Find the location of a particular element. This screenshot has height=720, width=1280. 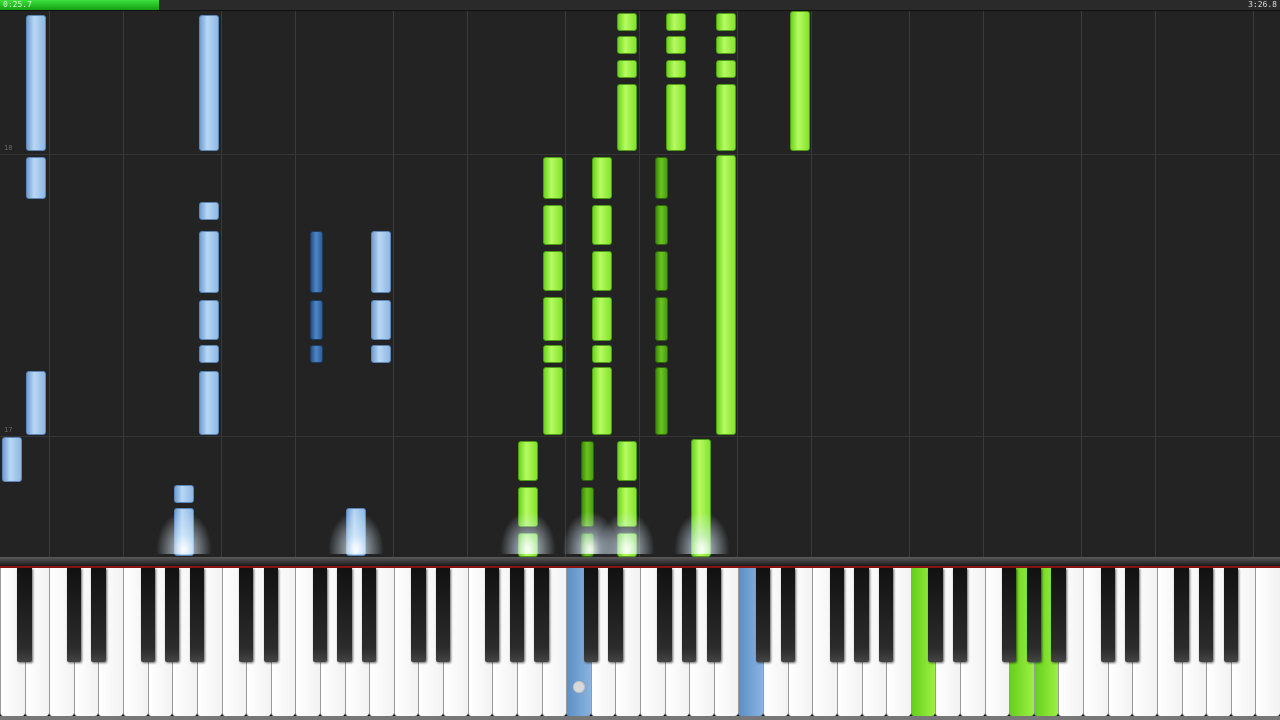

song-progress-bar: 0:25.7 3:26.8 is located at coordinates (640, 5).